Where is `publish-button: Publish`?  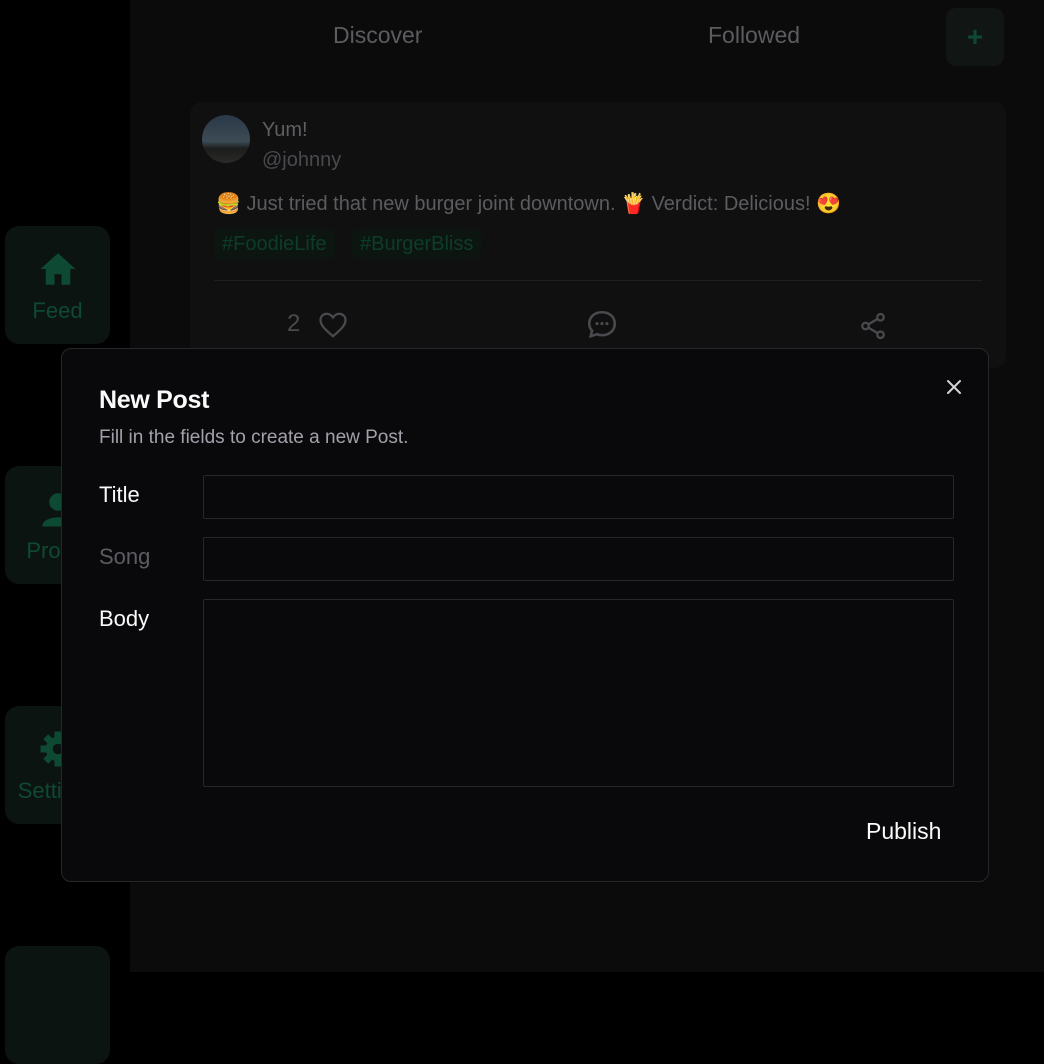 publish-button: Publish is located at coordinates (903, 831).